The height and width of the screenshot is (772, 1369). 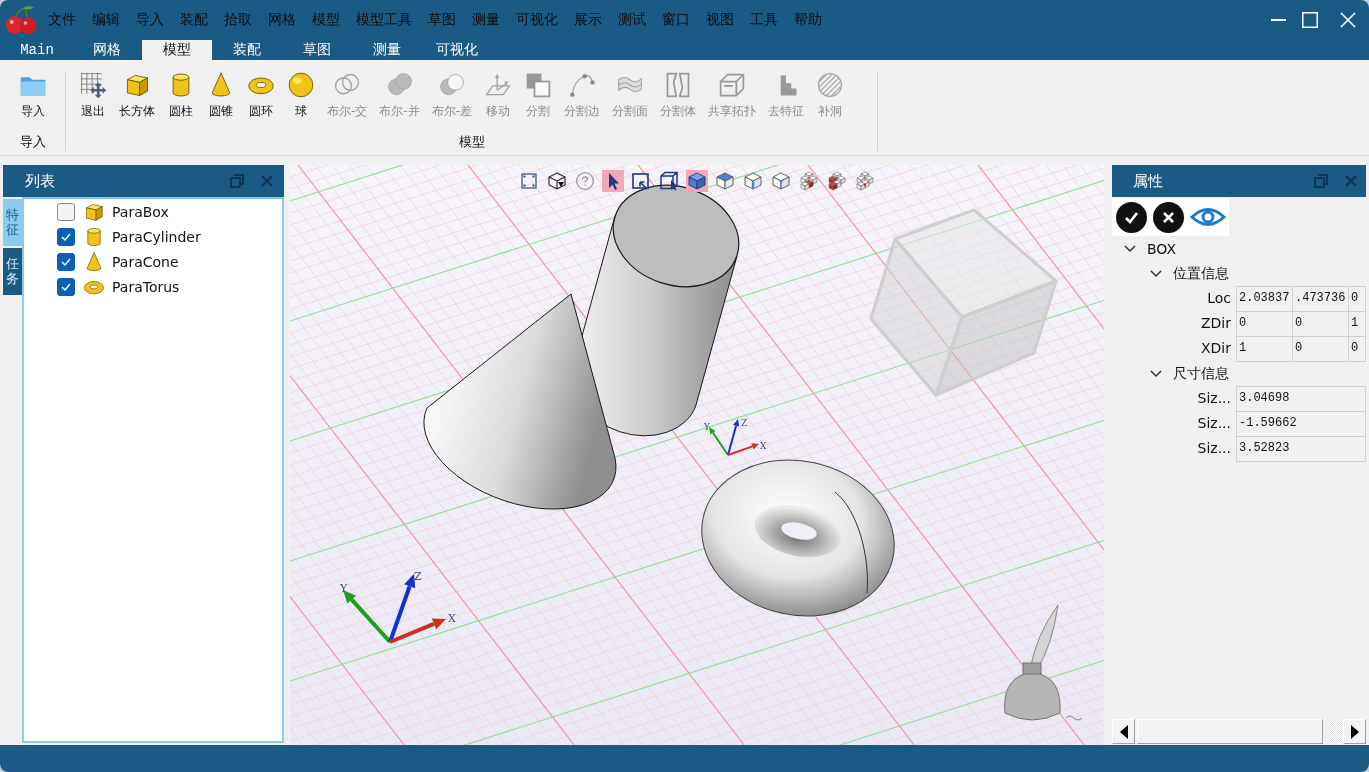 What do you see at coordinates (1148, 181) in the screenshot?
I see `panel-title: 属性` at bounding box center [1148, 181].